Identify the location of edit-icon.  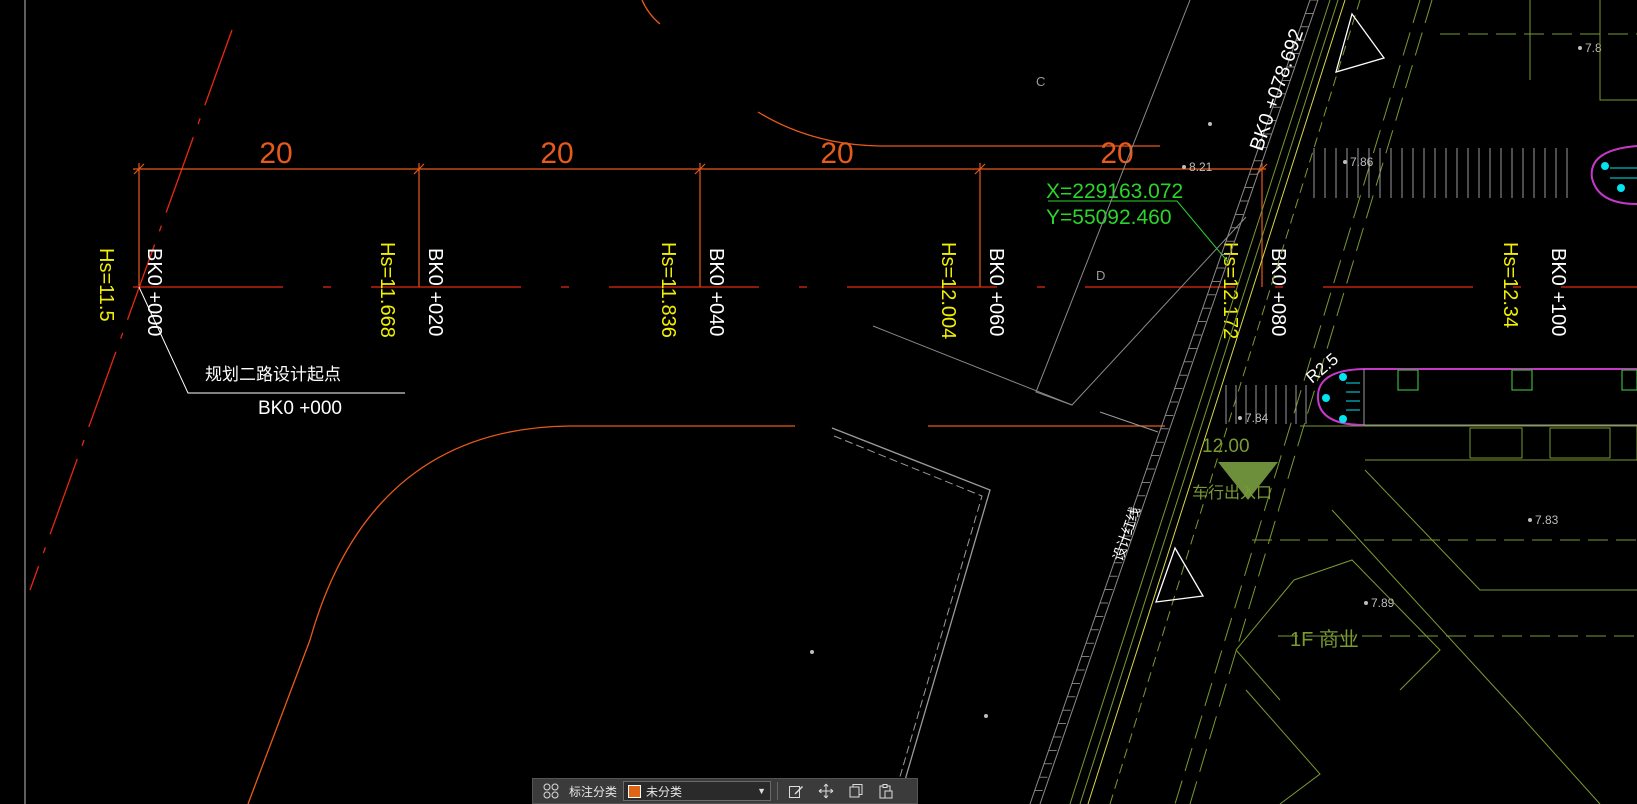
(796, 791).